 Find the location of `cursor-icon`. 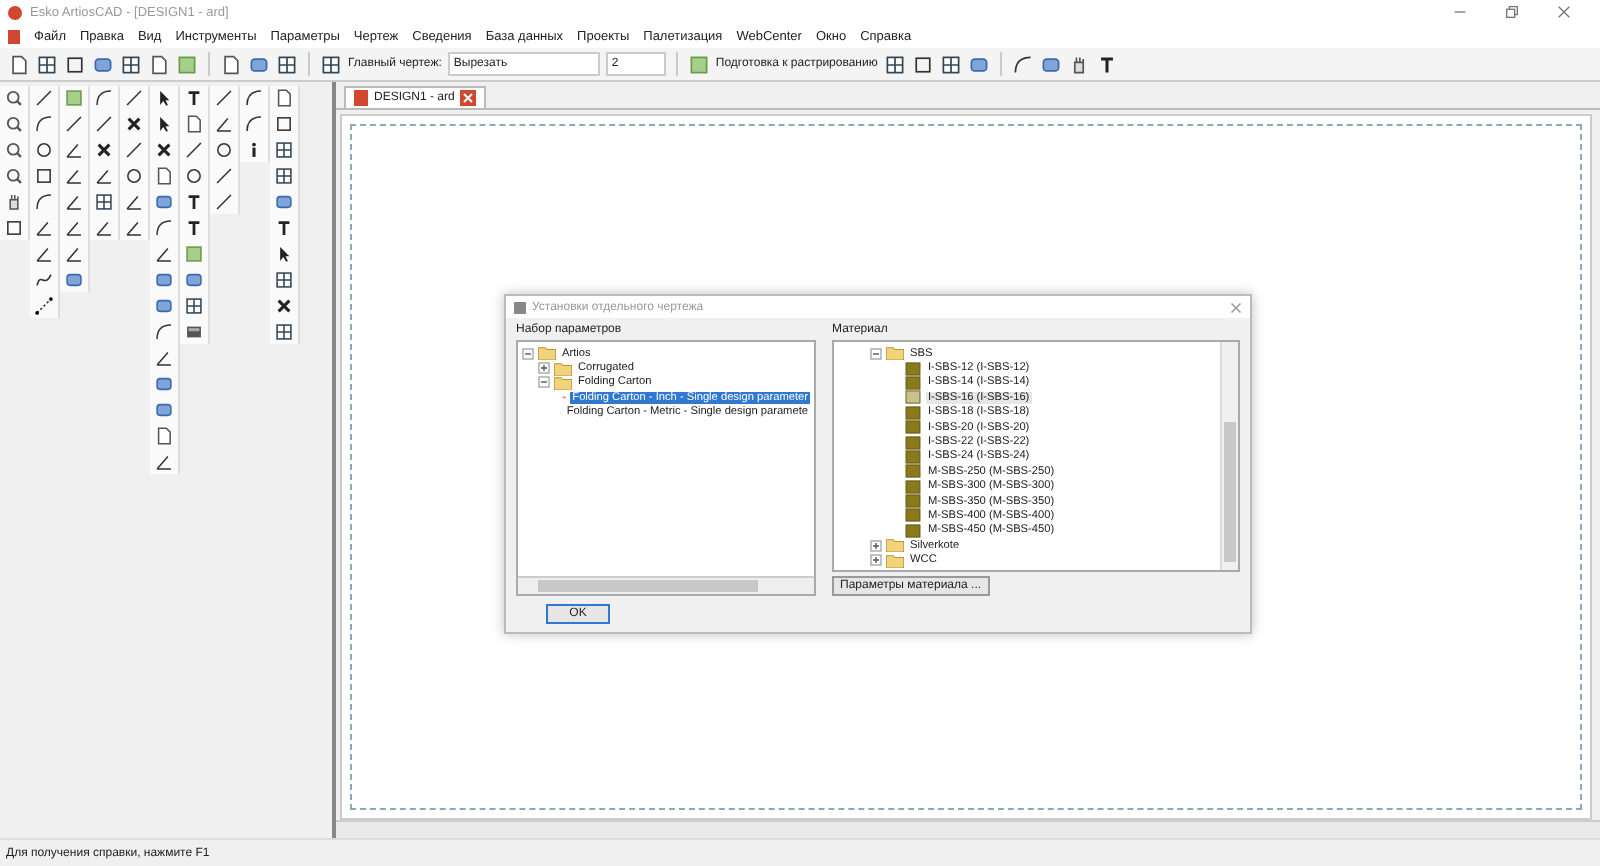

cursor-icon is located at coordinates (284, 254).